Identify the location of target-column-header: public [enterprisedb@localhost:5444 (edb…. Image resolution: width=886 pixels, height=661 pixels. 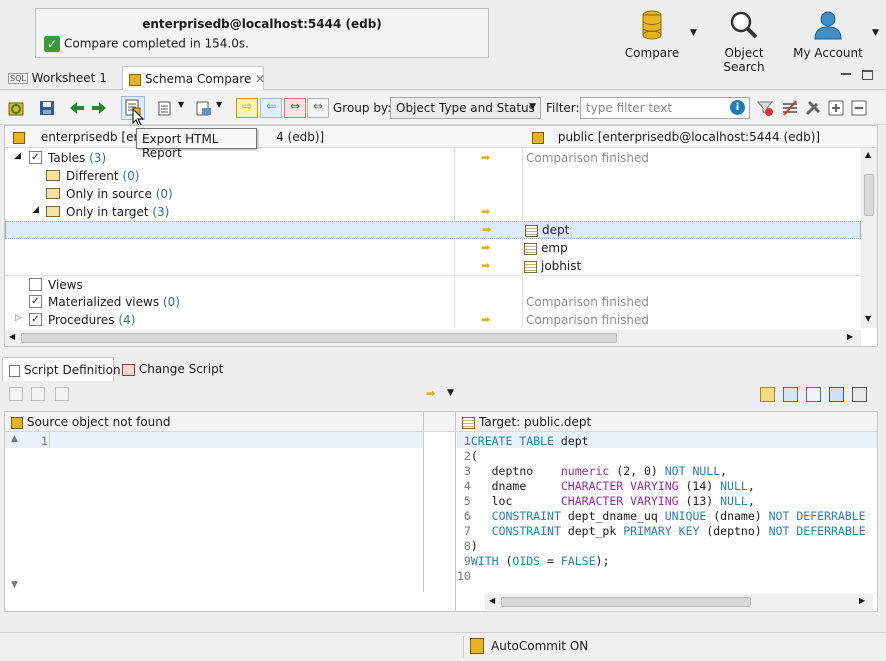
(699, 137).